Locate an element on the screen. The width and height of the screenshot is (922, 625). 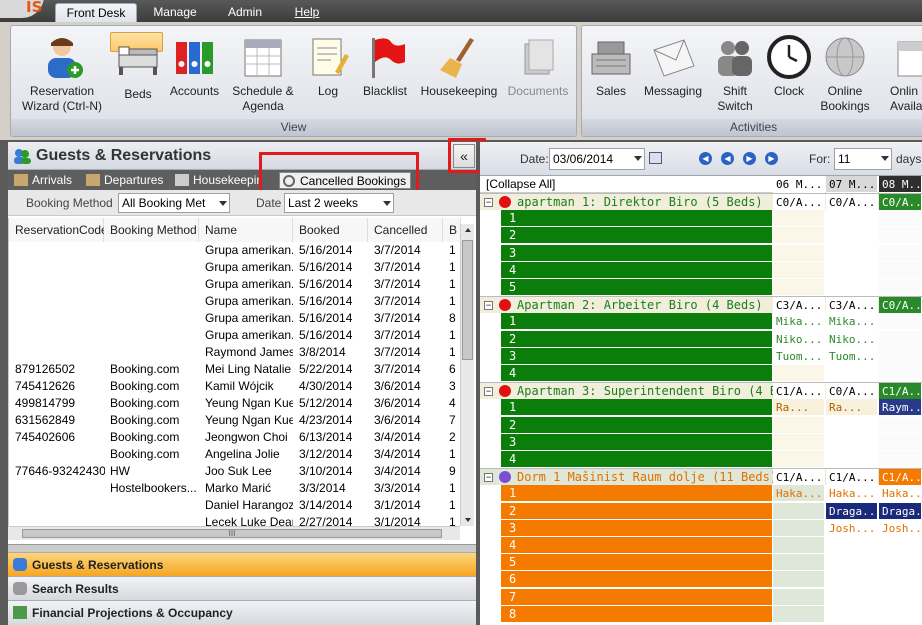
blacklist-button: Blacklist is located at coordinates (385, 74).